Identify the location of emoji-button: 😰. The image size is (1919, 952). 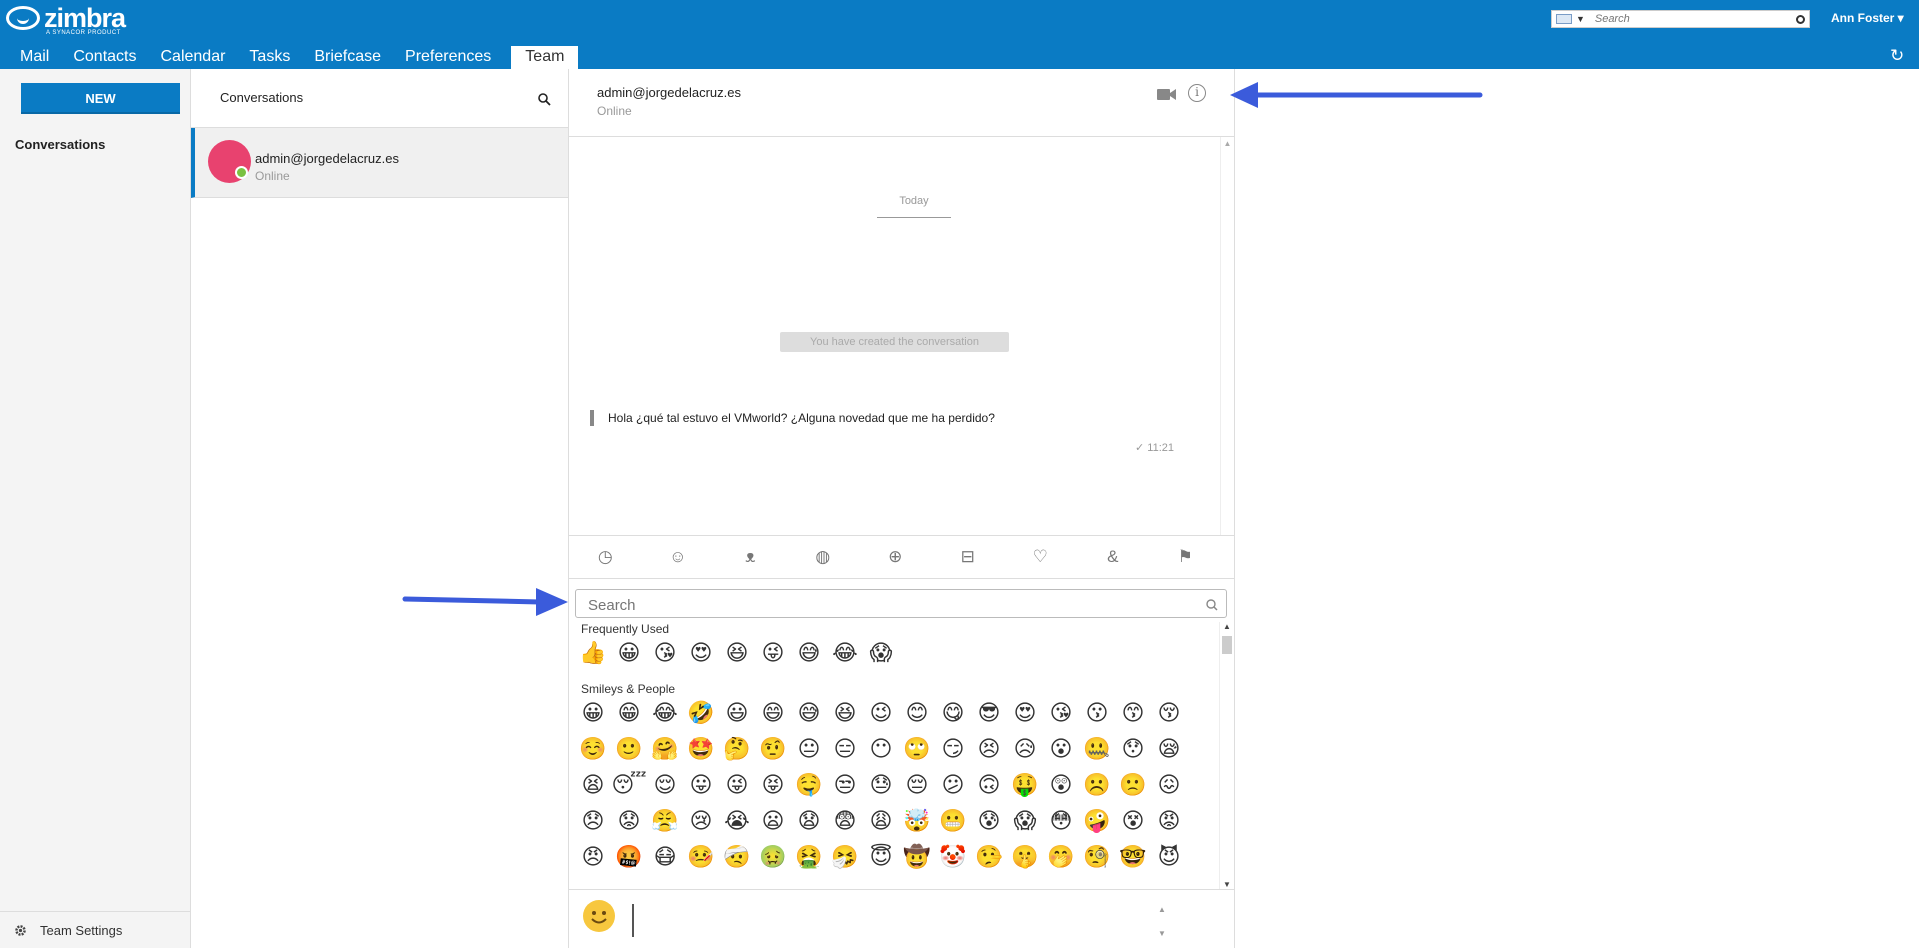
(989, 822).